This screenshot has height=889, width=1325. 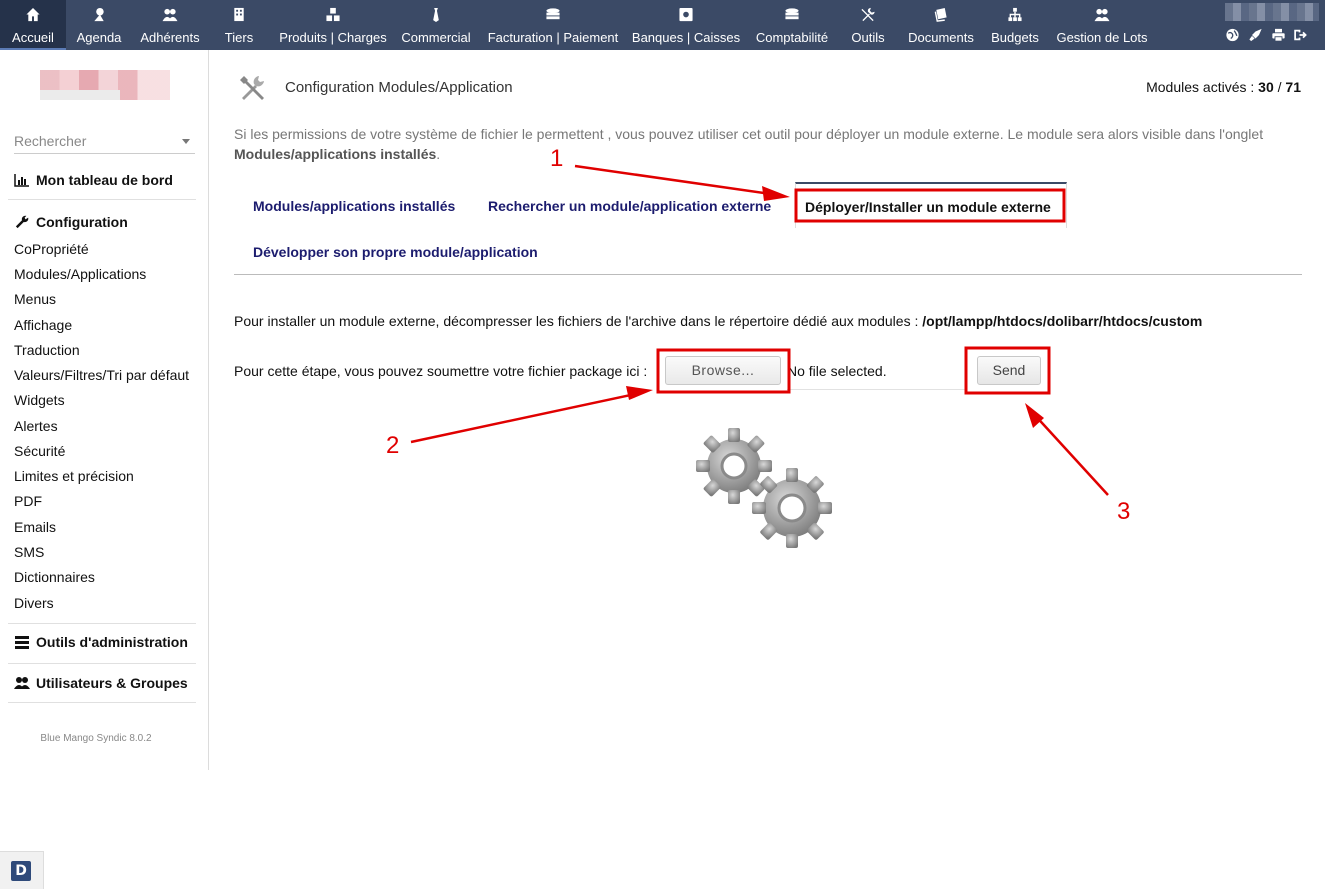 What do you see at coordinates (1255, 35) in the screenshot?
I see `rocket-icon` at bounding box center [1255, 35].